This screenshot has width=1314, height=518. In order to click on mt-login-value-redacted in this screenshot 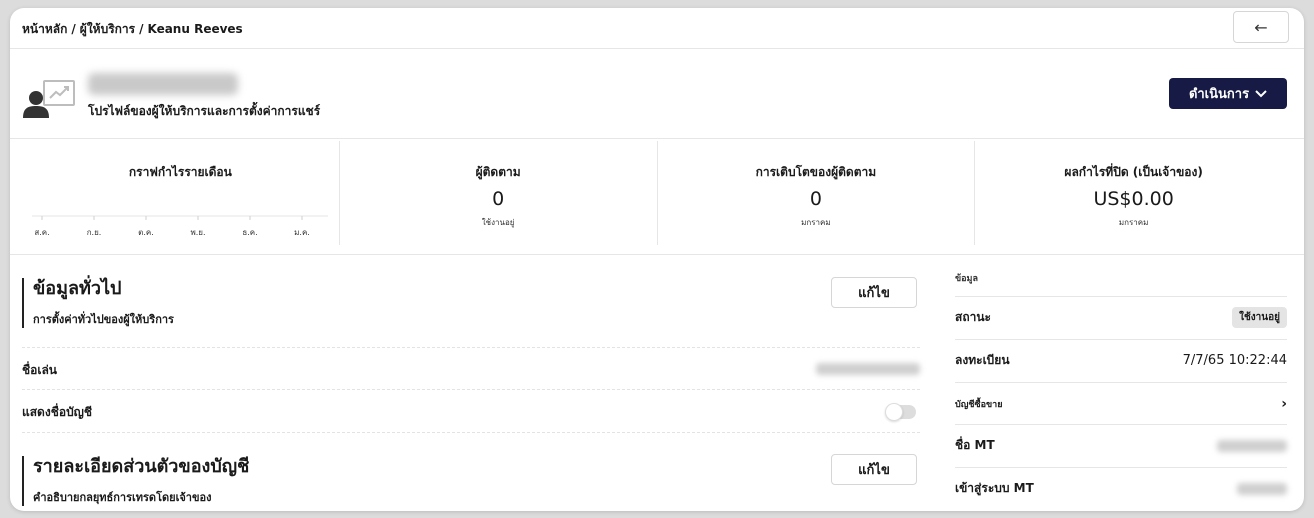, I will do `click(1262, 488)`.